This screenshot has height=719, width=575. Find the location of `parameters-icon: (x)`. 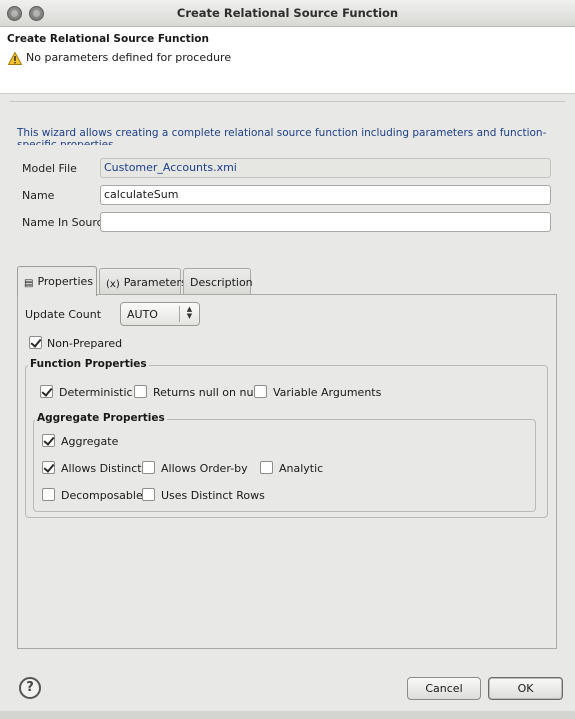

parameters-icon: (x) is located at coordinates (113, 284).